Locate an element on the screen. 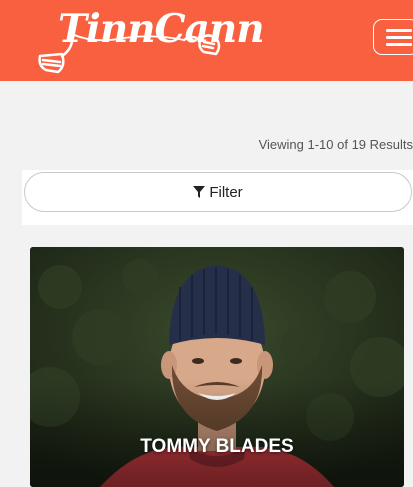 The width and height of the screenshot is (413, 487). brand-name: TinnCann is located at coordinates (161, 29).